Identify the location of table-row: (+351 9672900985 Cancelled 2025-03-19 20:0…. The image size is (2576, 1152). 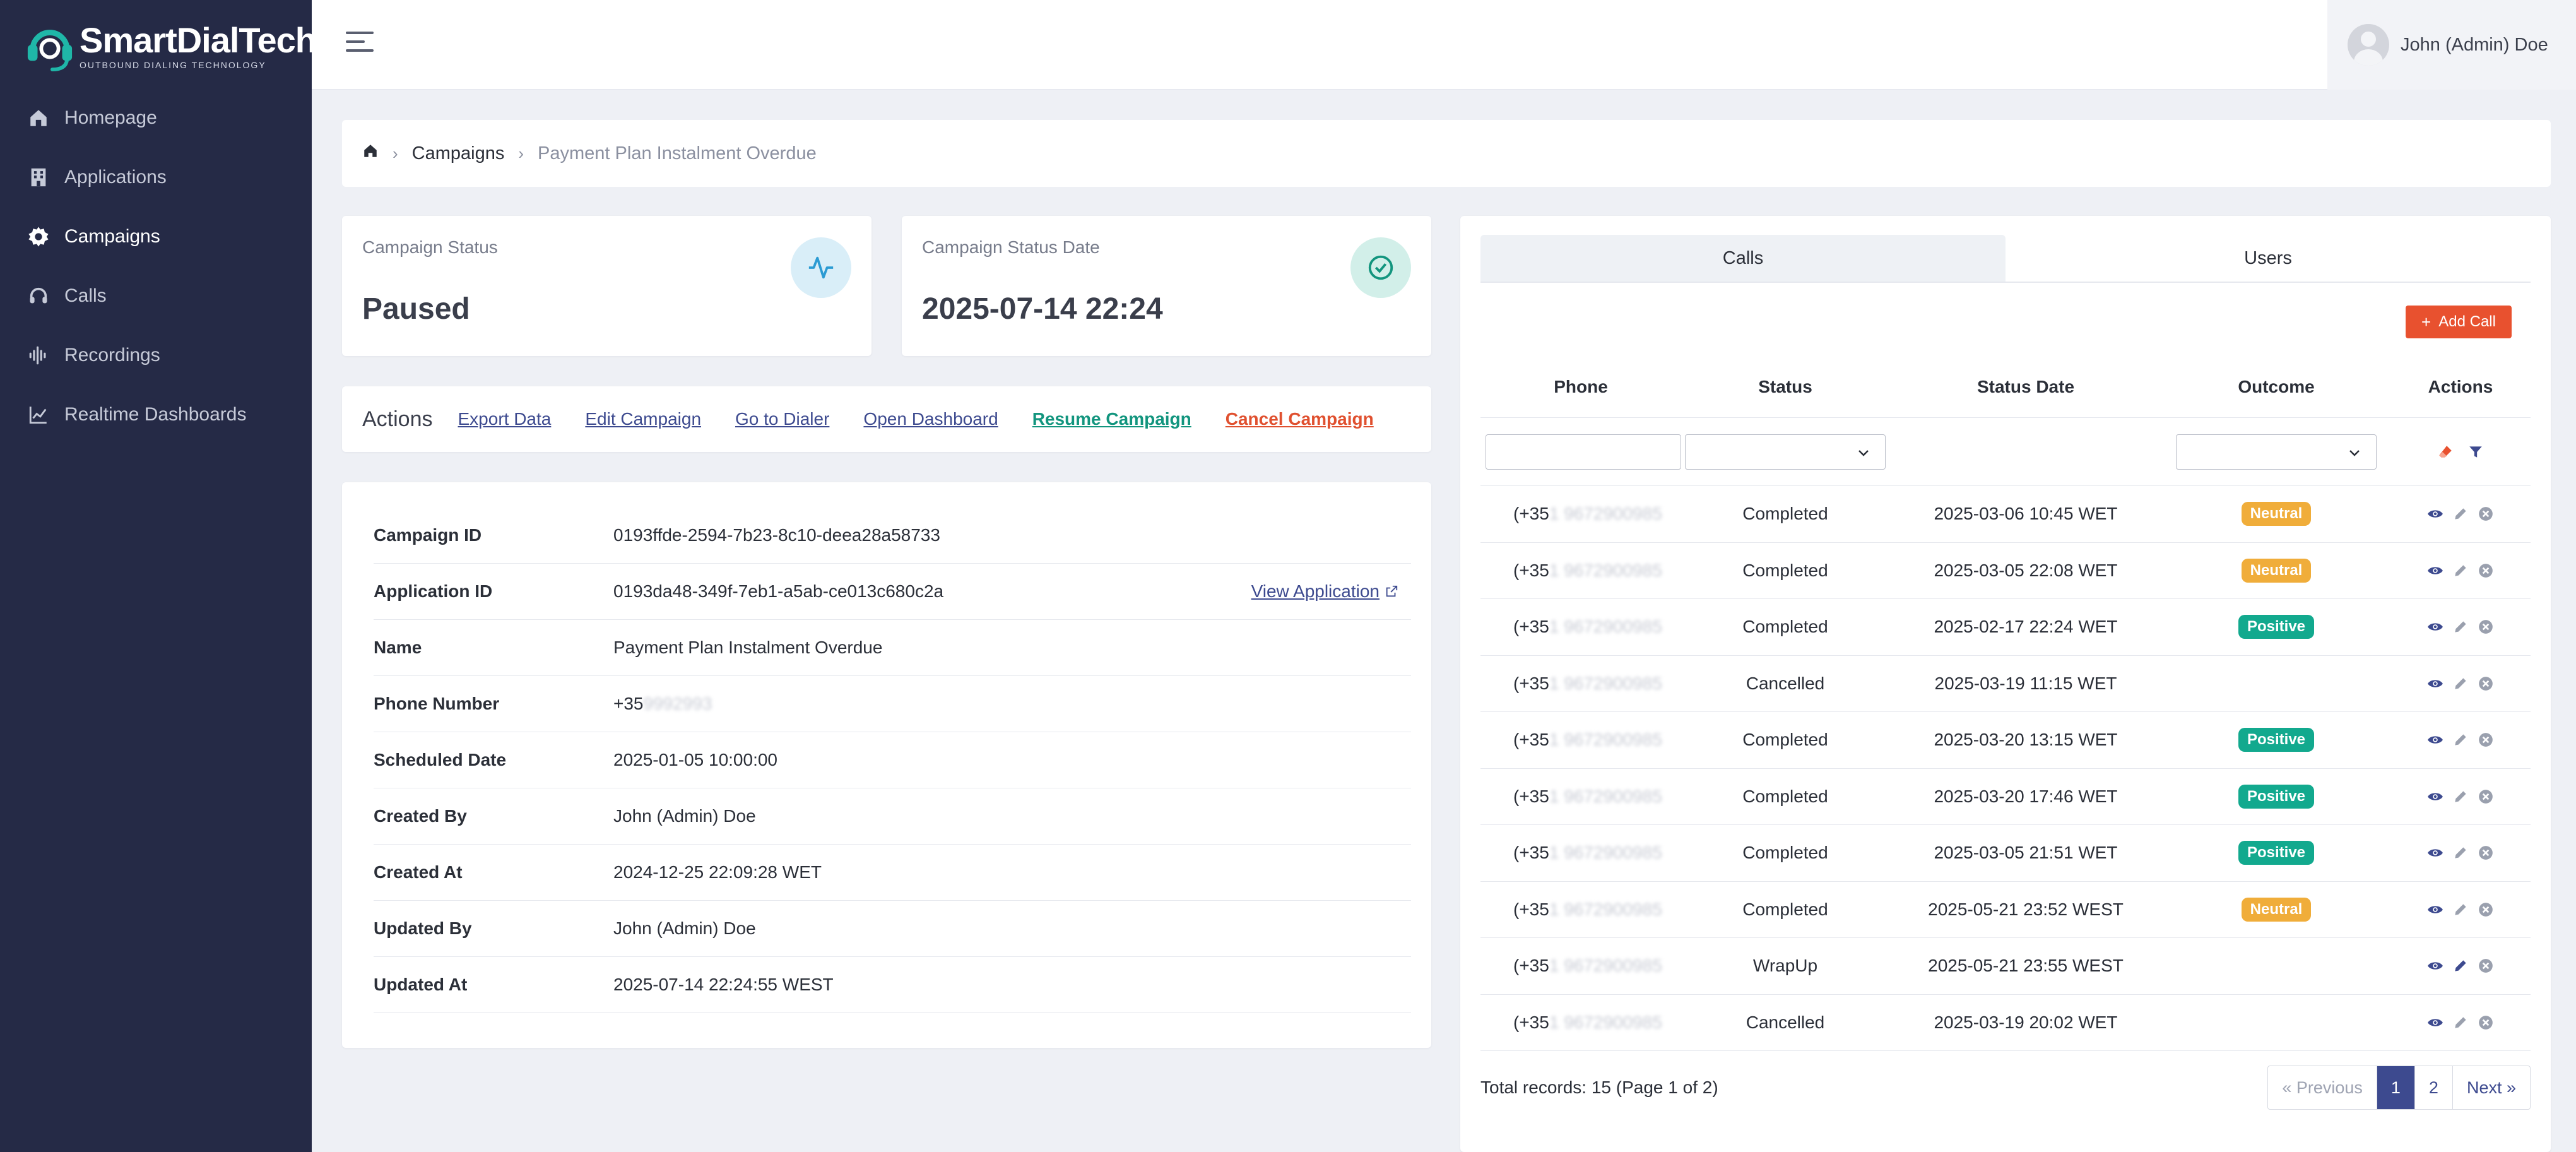
(2005, 1023).